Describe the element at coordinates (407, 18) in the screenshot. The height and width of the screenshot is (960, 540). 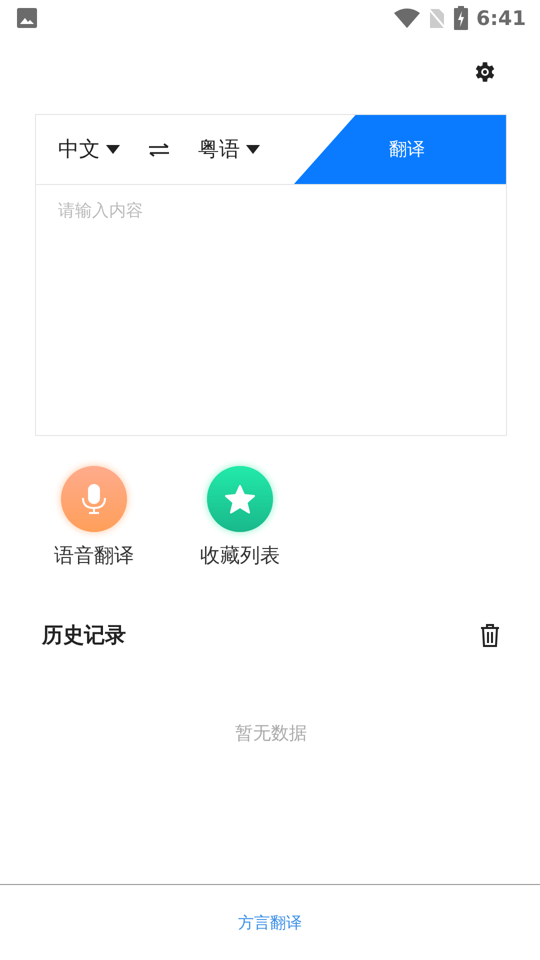
I see `wifi-icon` at that location.